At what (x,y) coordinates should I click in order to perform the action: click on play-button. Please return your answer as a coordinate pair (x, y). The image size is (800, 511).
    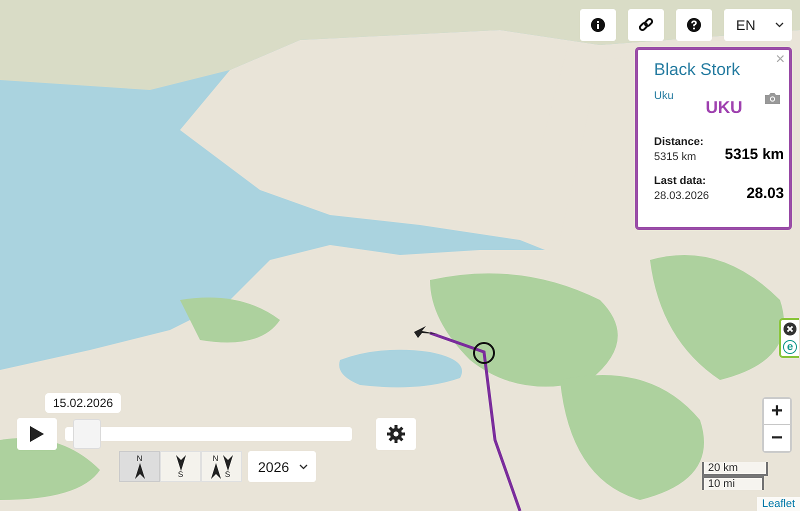
    Looking at the image, I should click on (37, 434).